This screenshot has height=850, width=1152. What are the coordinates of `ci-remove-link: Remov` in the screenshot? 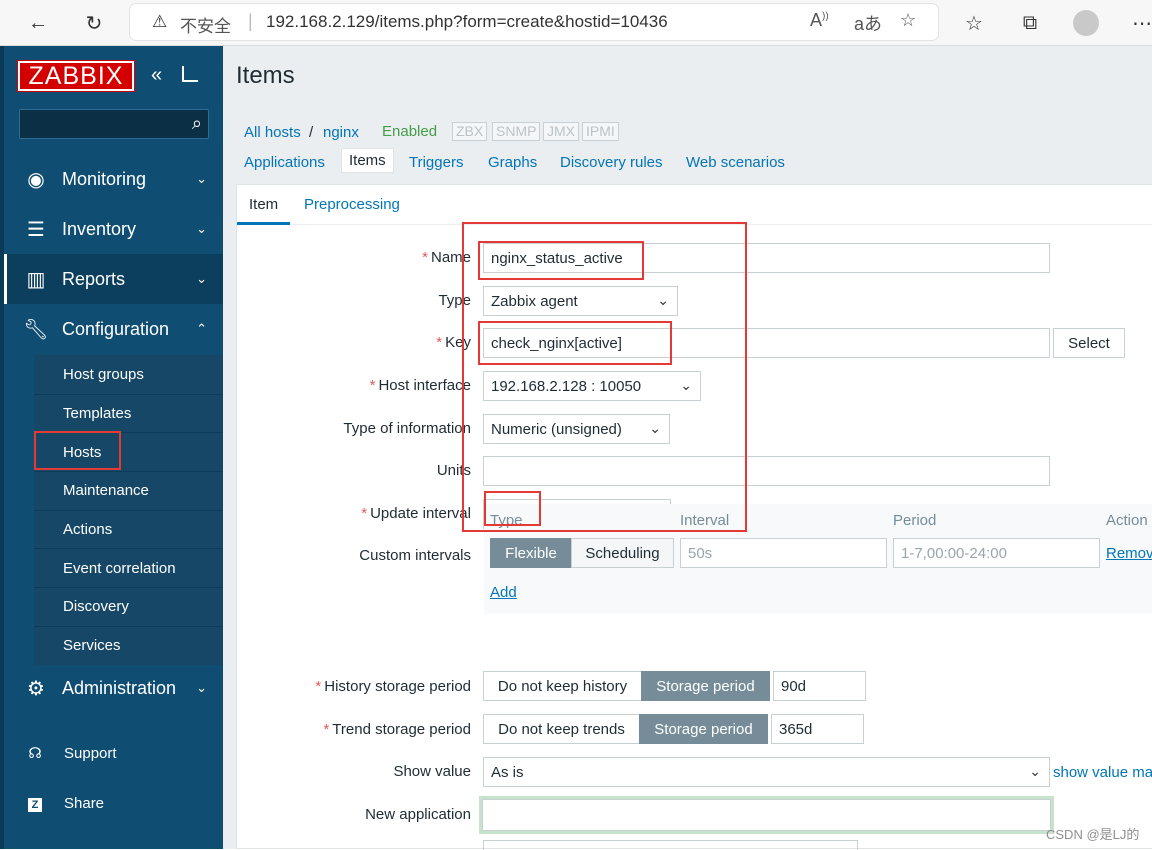 It's located at (1129, 553).